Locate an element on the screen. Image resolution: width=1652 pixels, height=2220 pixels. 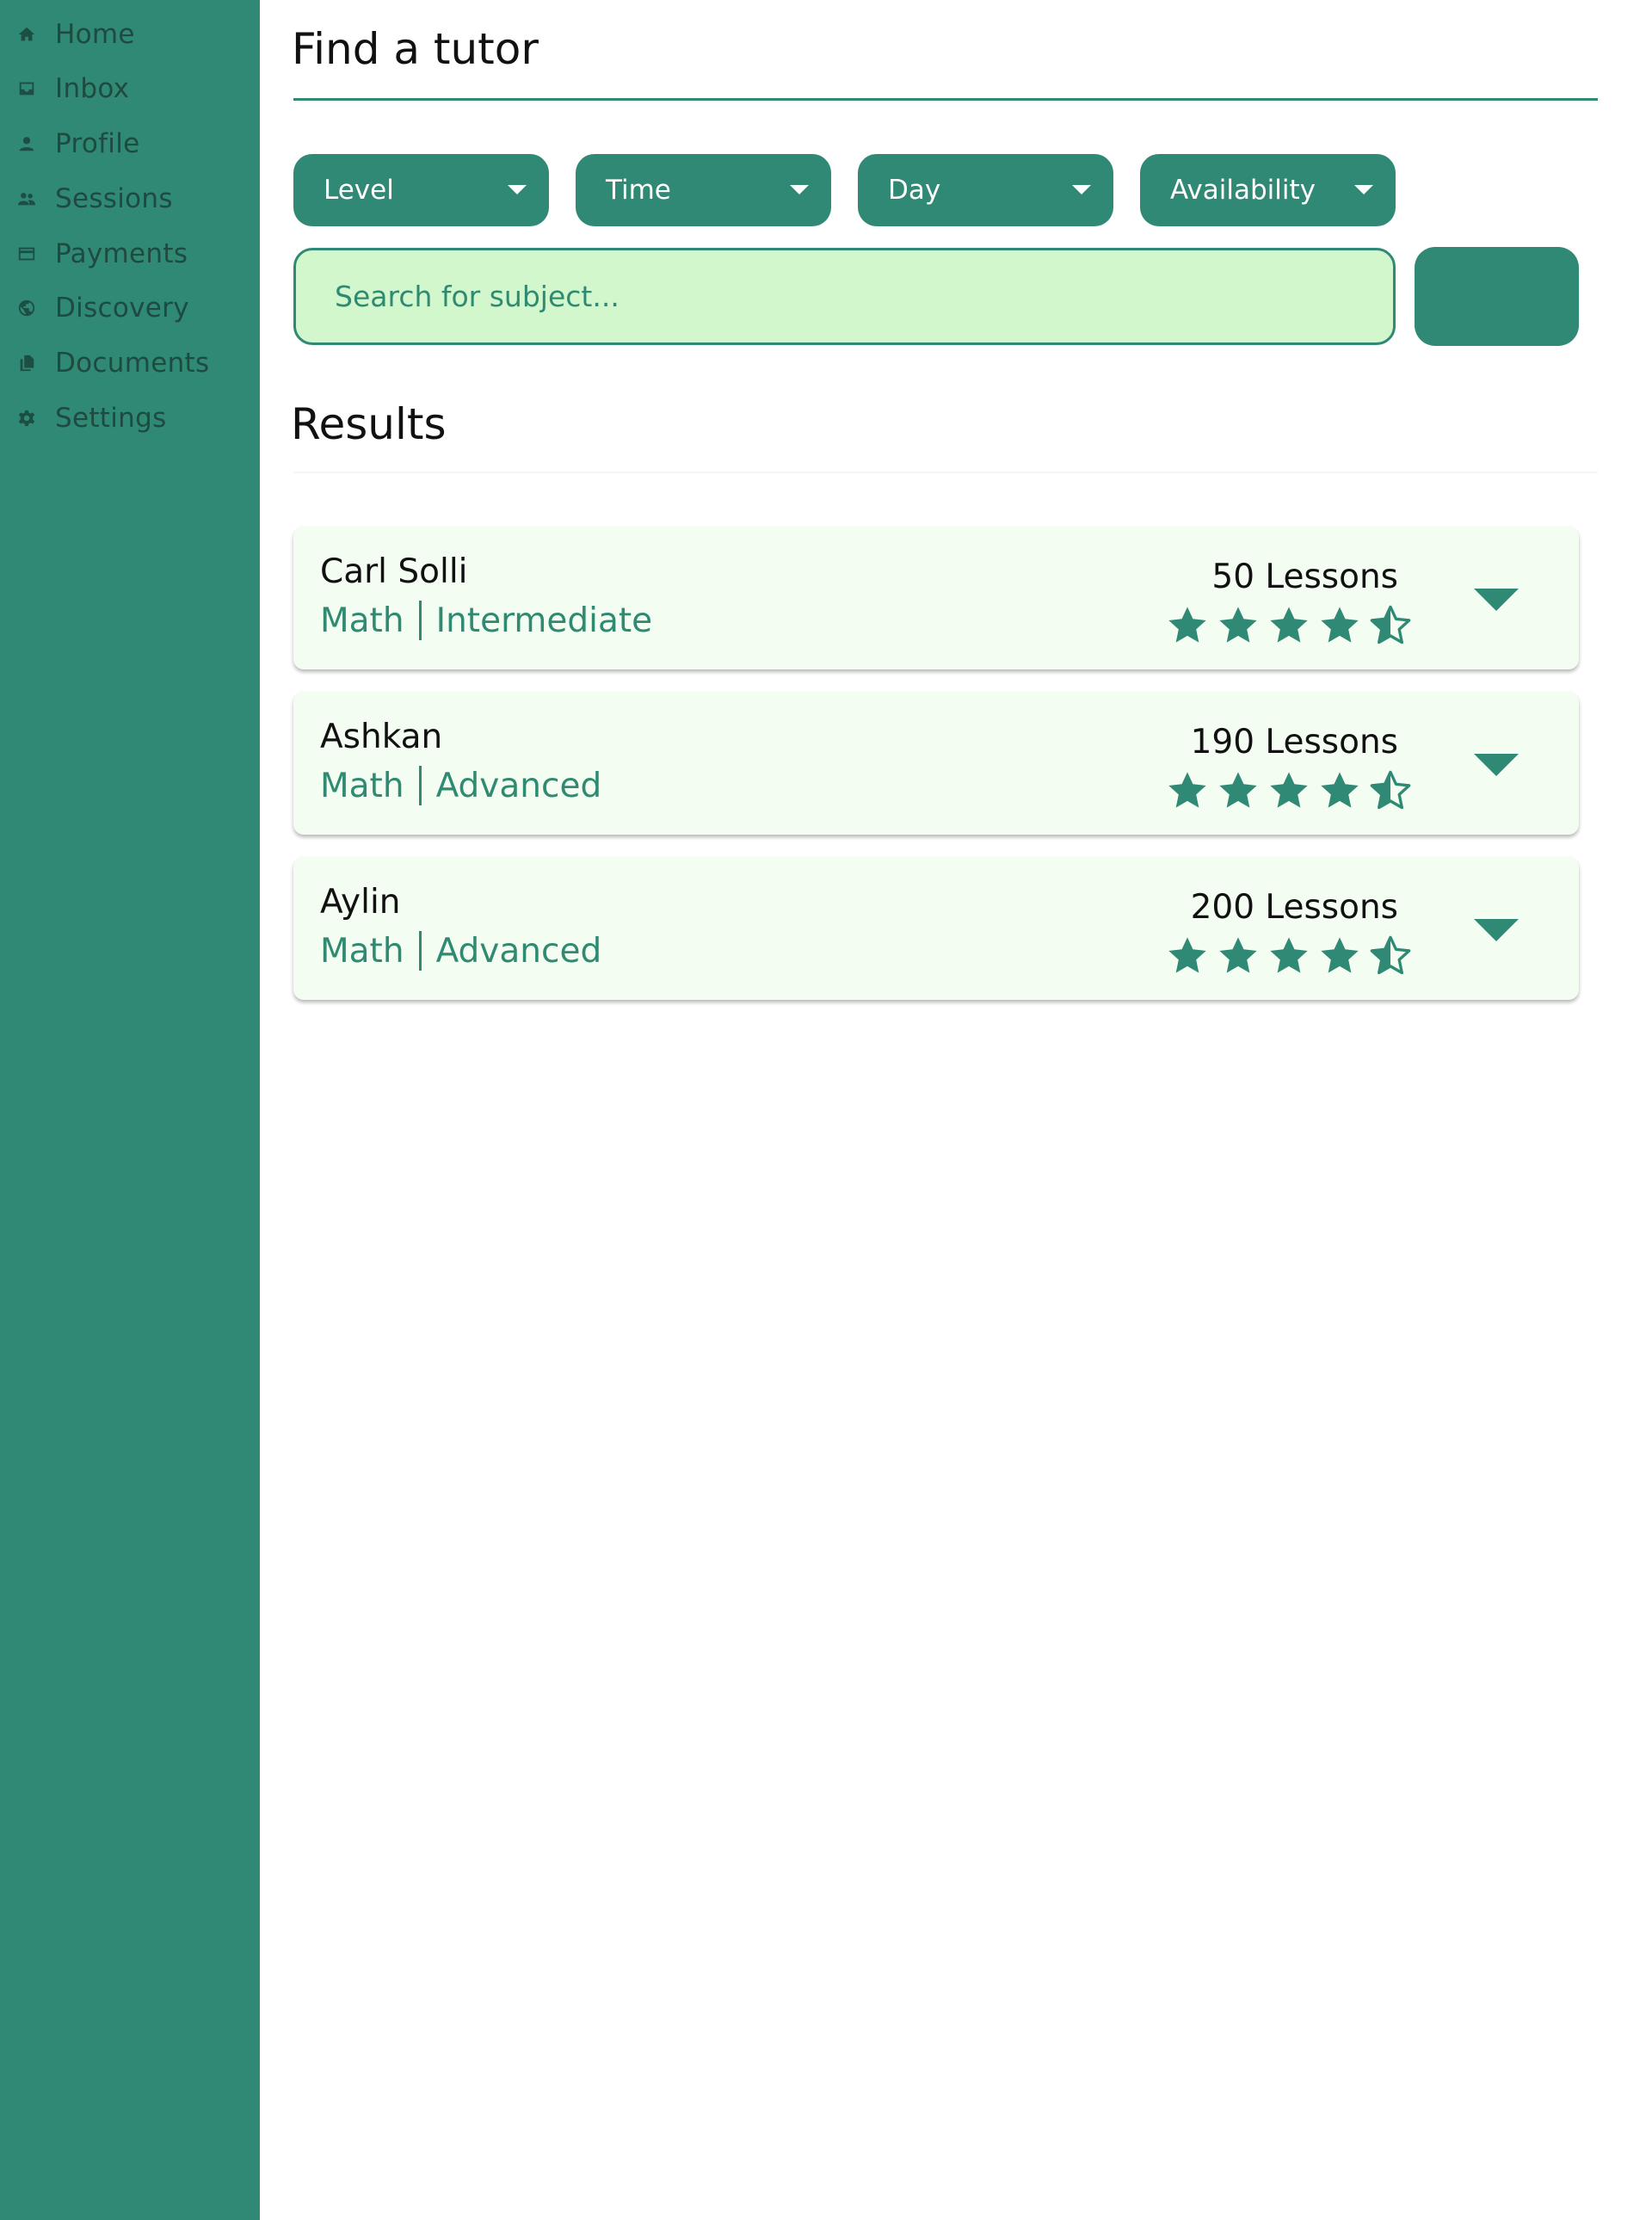
search-button is located at coordinates (1497, 296).